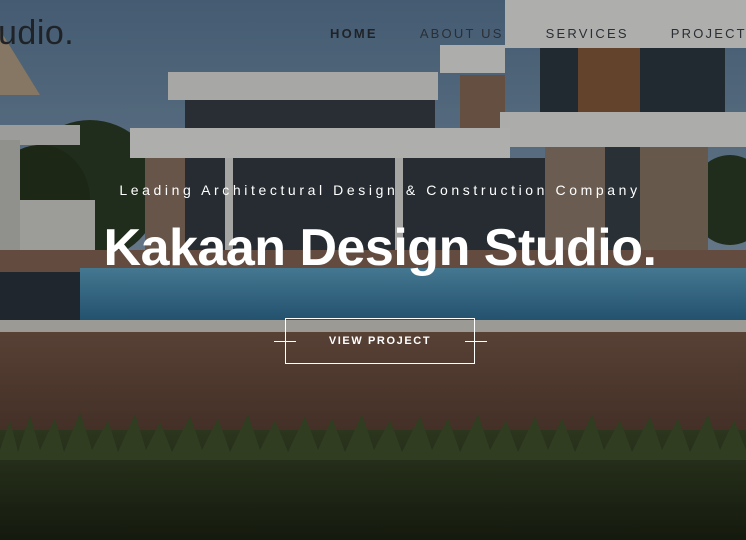  Describe the element at coordinates (380, 248) in the screenshot. I see `hero-headline: Kakaan Design Studio.` at that location.